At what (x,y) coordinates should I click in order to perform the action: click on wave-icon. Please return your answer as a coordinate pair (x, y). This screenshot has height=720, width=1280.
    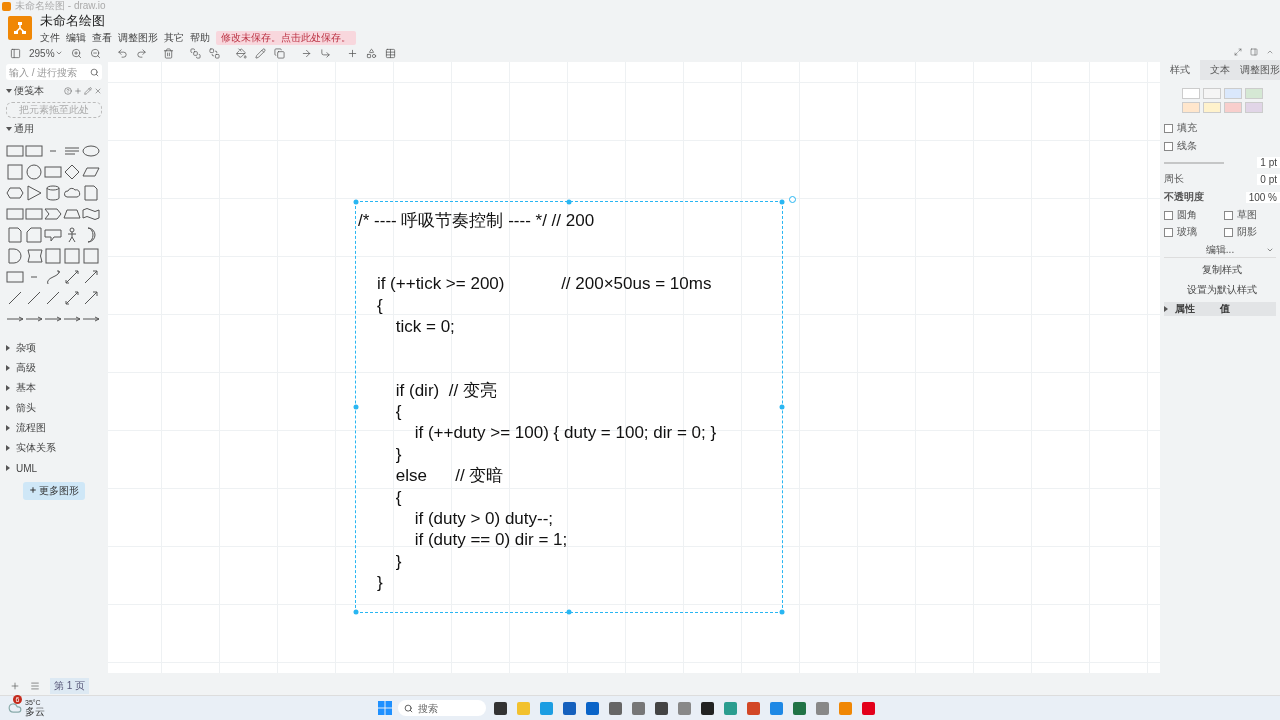
    Looking at the image, I should click on (91, 214).